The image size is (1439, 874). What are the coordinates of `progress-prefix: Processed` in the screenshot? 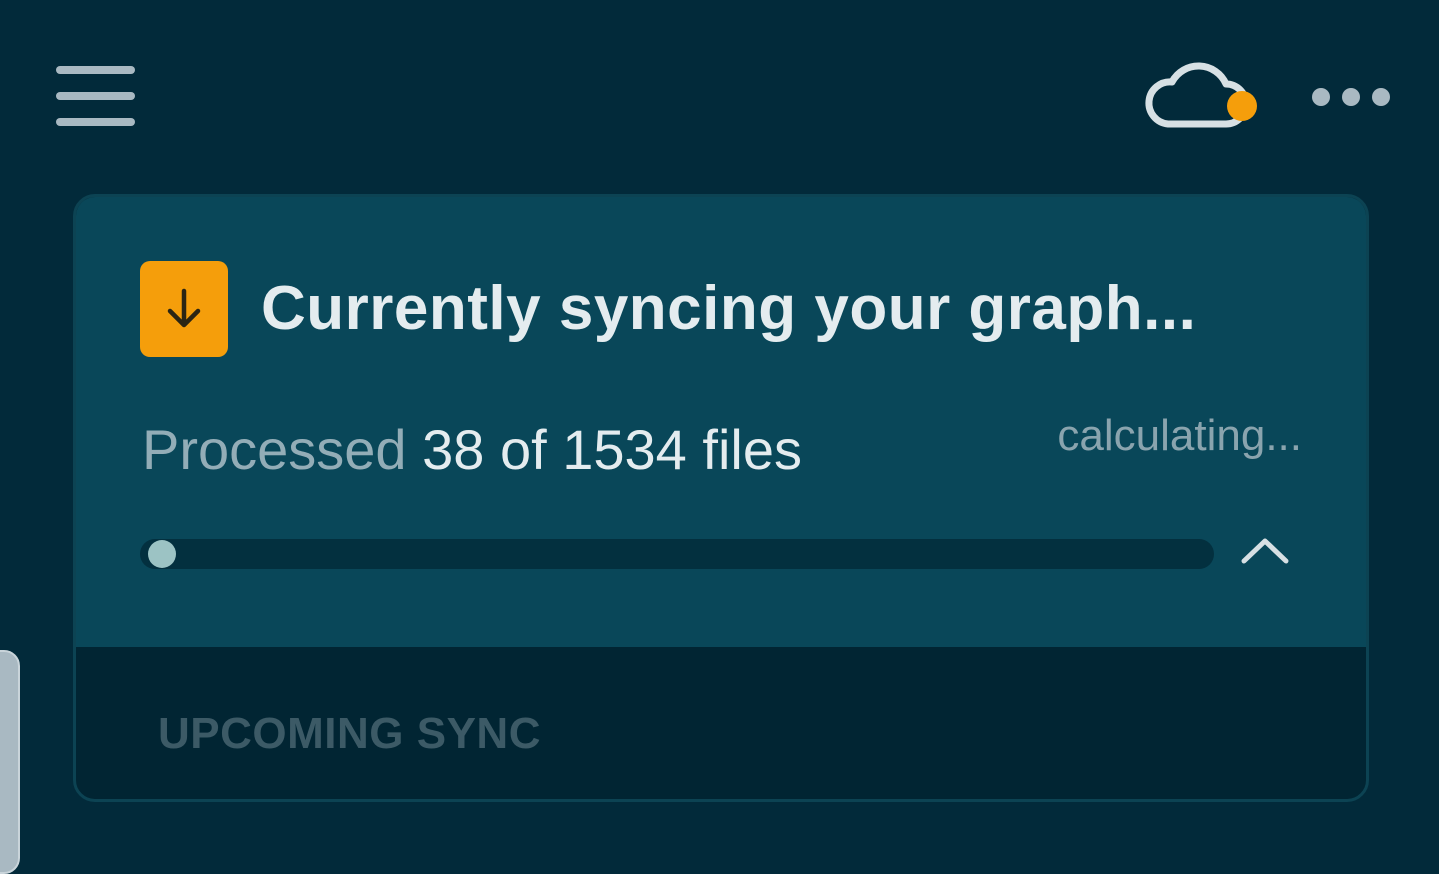 It's located at (274, 449).